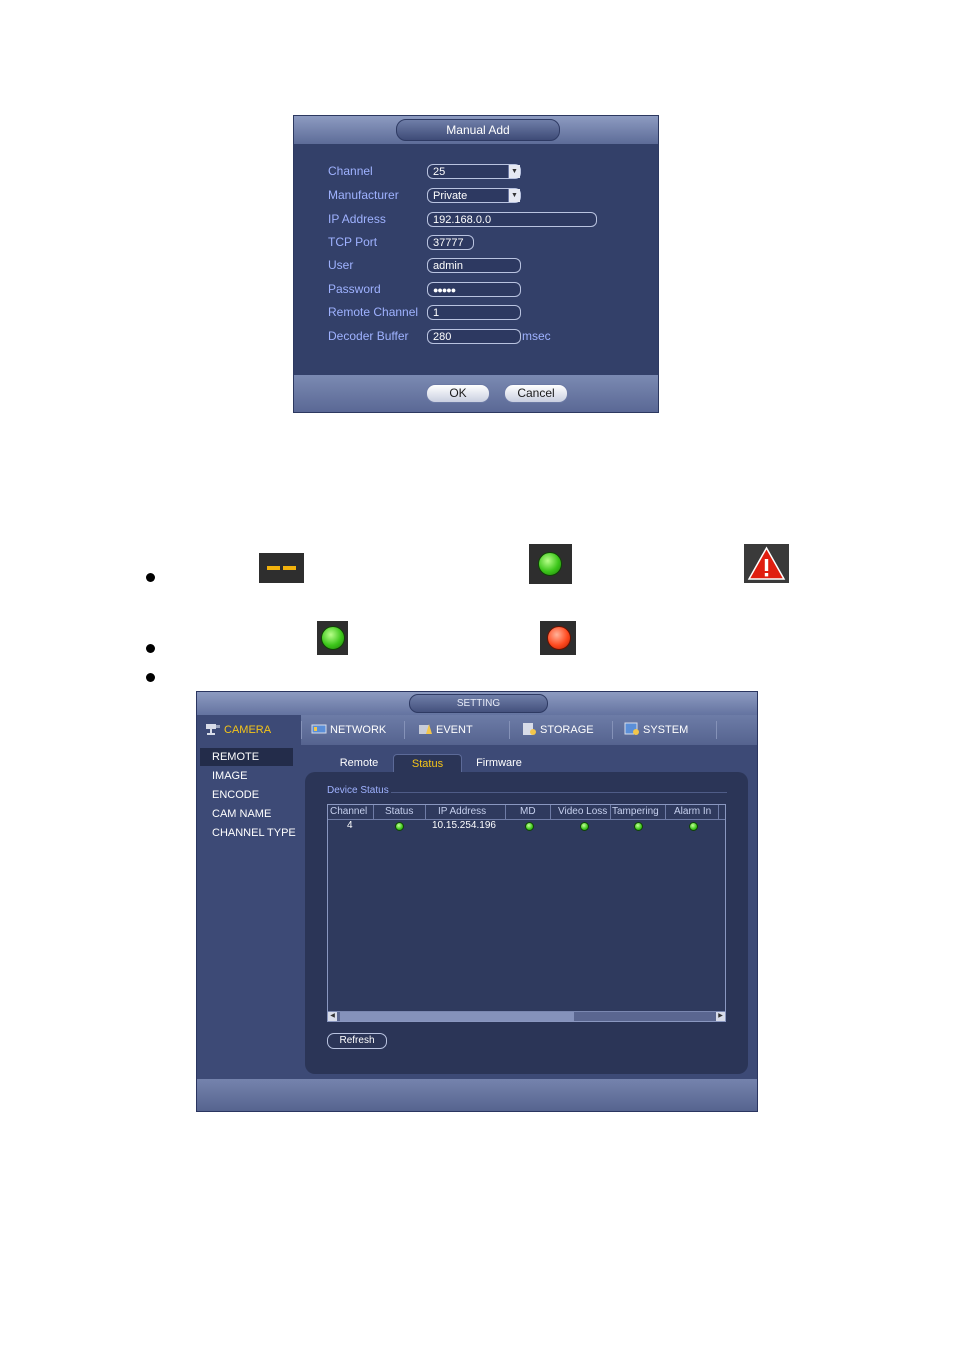 This screenshot has height=1350, width=954. What do you see at coordinates (246, 757) in the screenshot?
I see `sidebar-item-remote: REMOTE` at bounding box center [246, 757].